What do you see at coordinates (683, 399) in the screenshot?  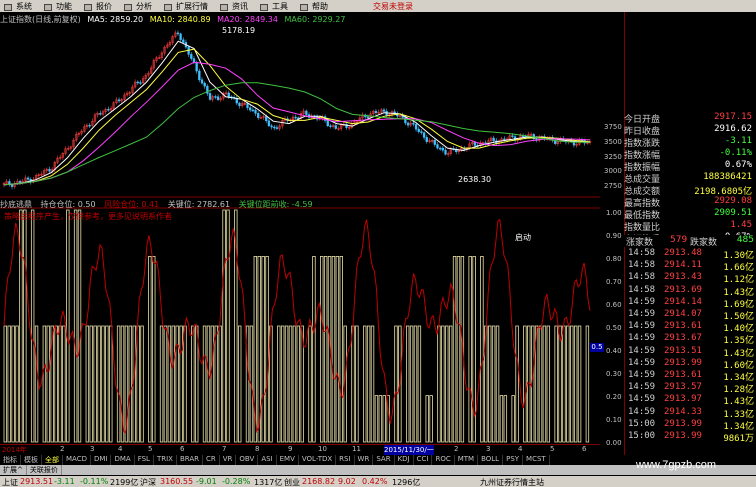 I see `tick-price: 2913.97` at bounding box center [683, 399].